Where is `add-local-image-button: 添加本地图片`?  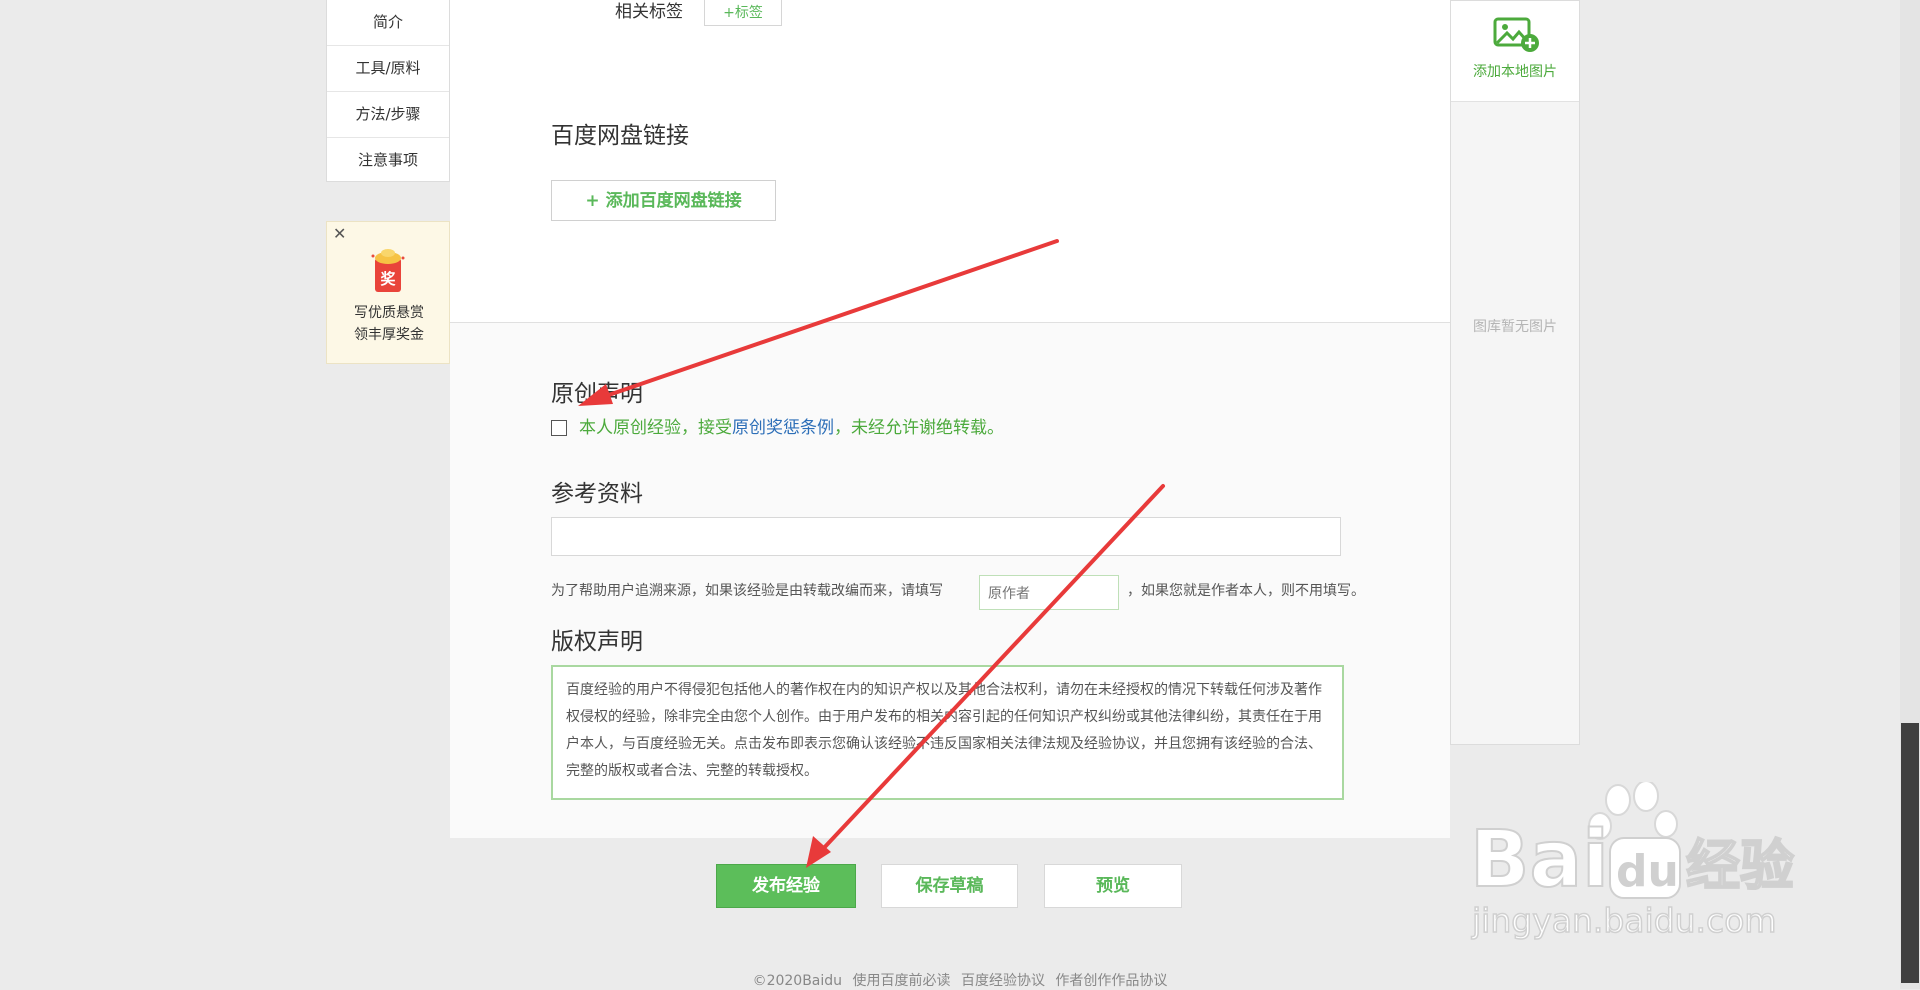
add-local-image-button: 添加本地图片 is located at coordinates (1515, 51).